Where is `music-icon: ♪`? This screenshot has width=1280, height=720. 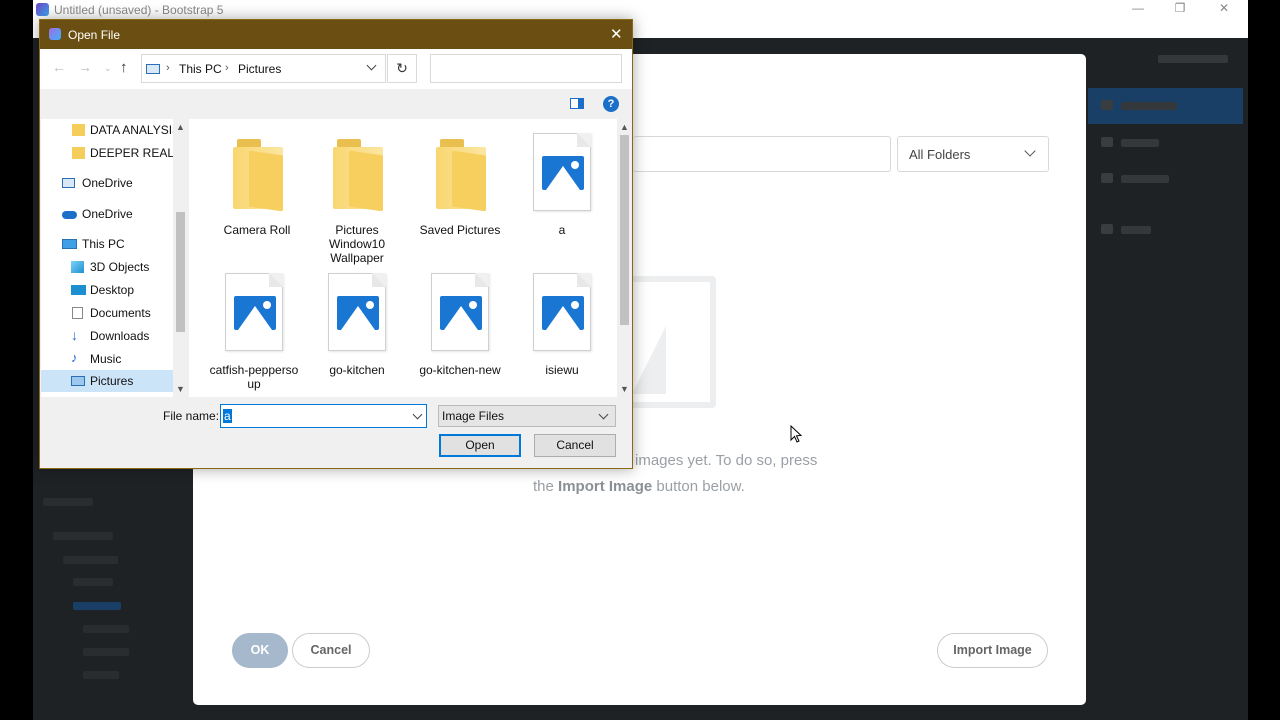 music-icon: ♪ is located at coordinates (74, 357).